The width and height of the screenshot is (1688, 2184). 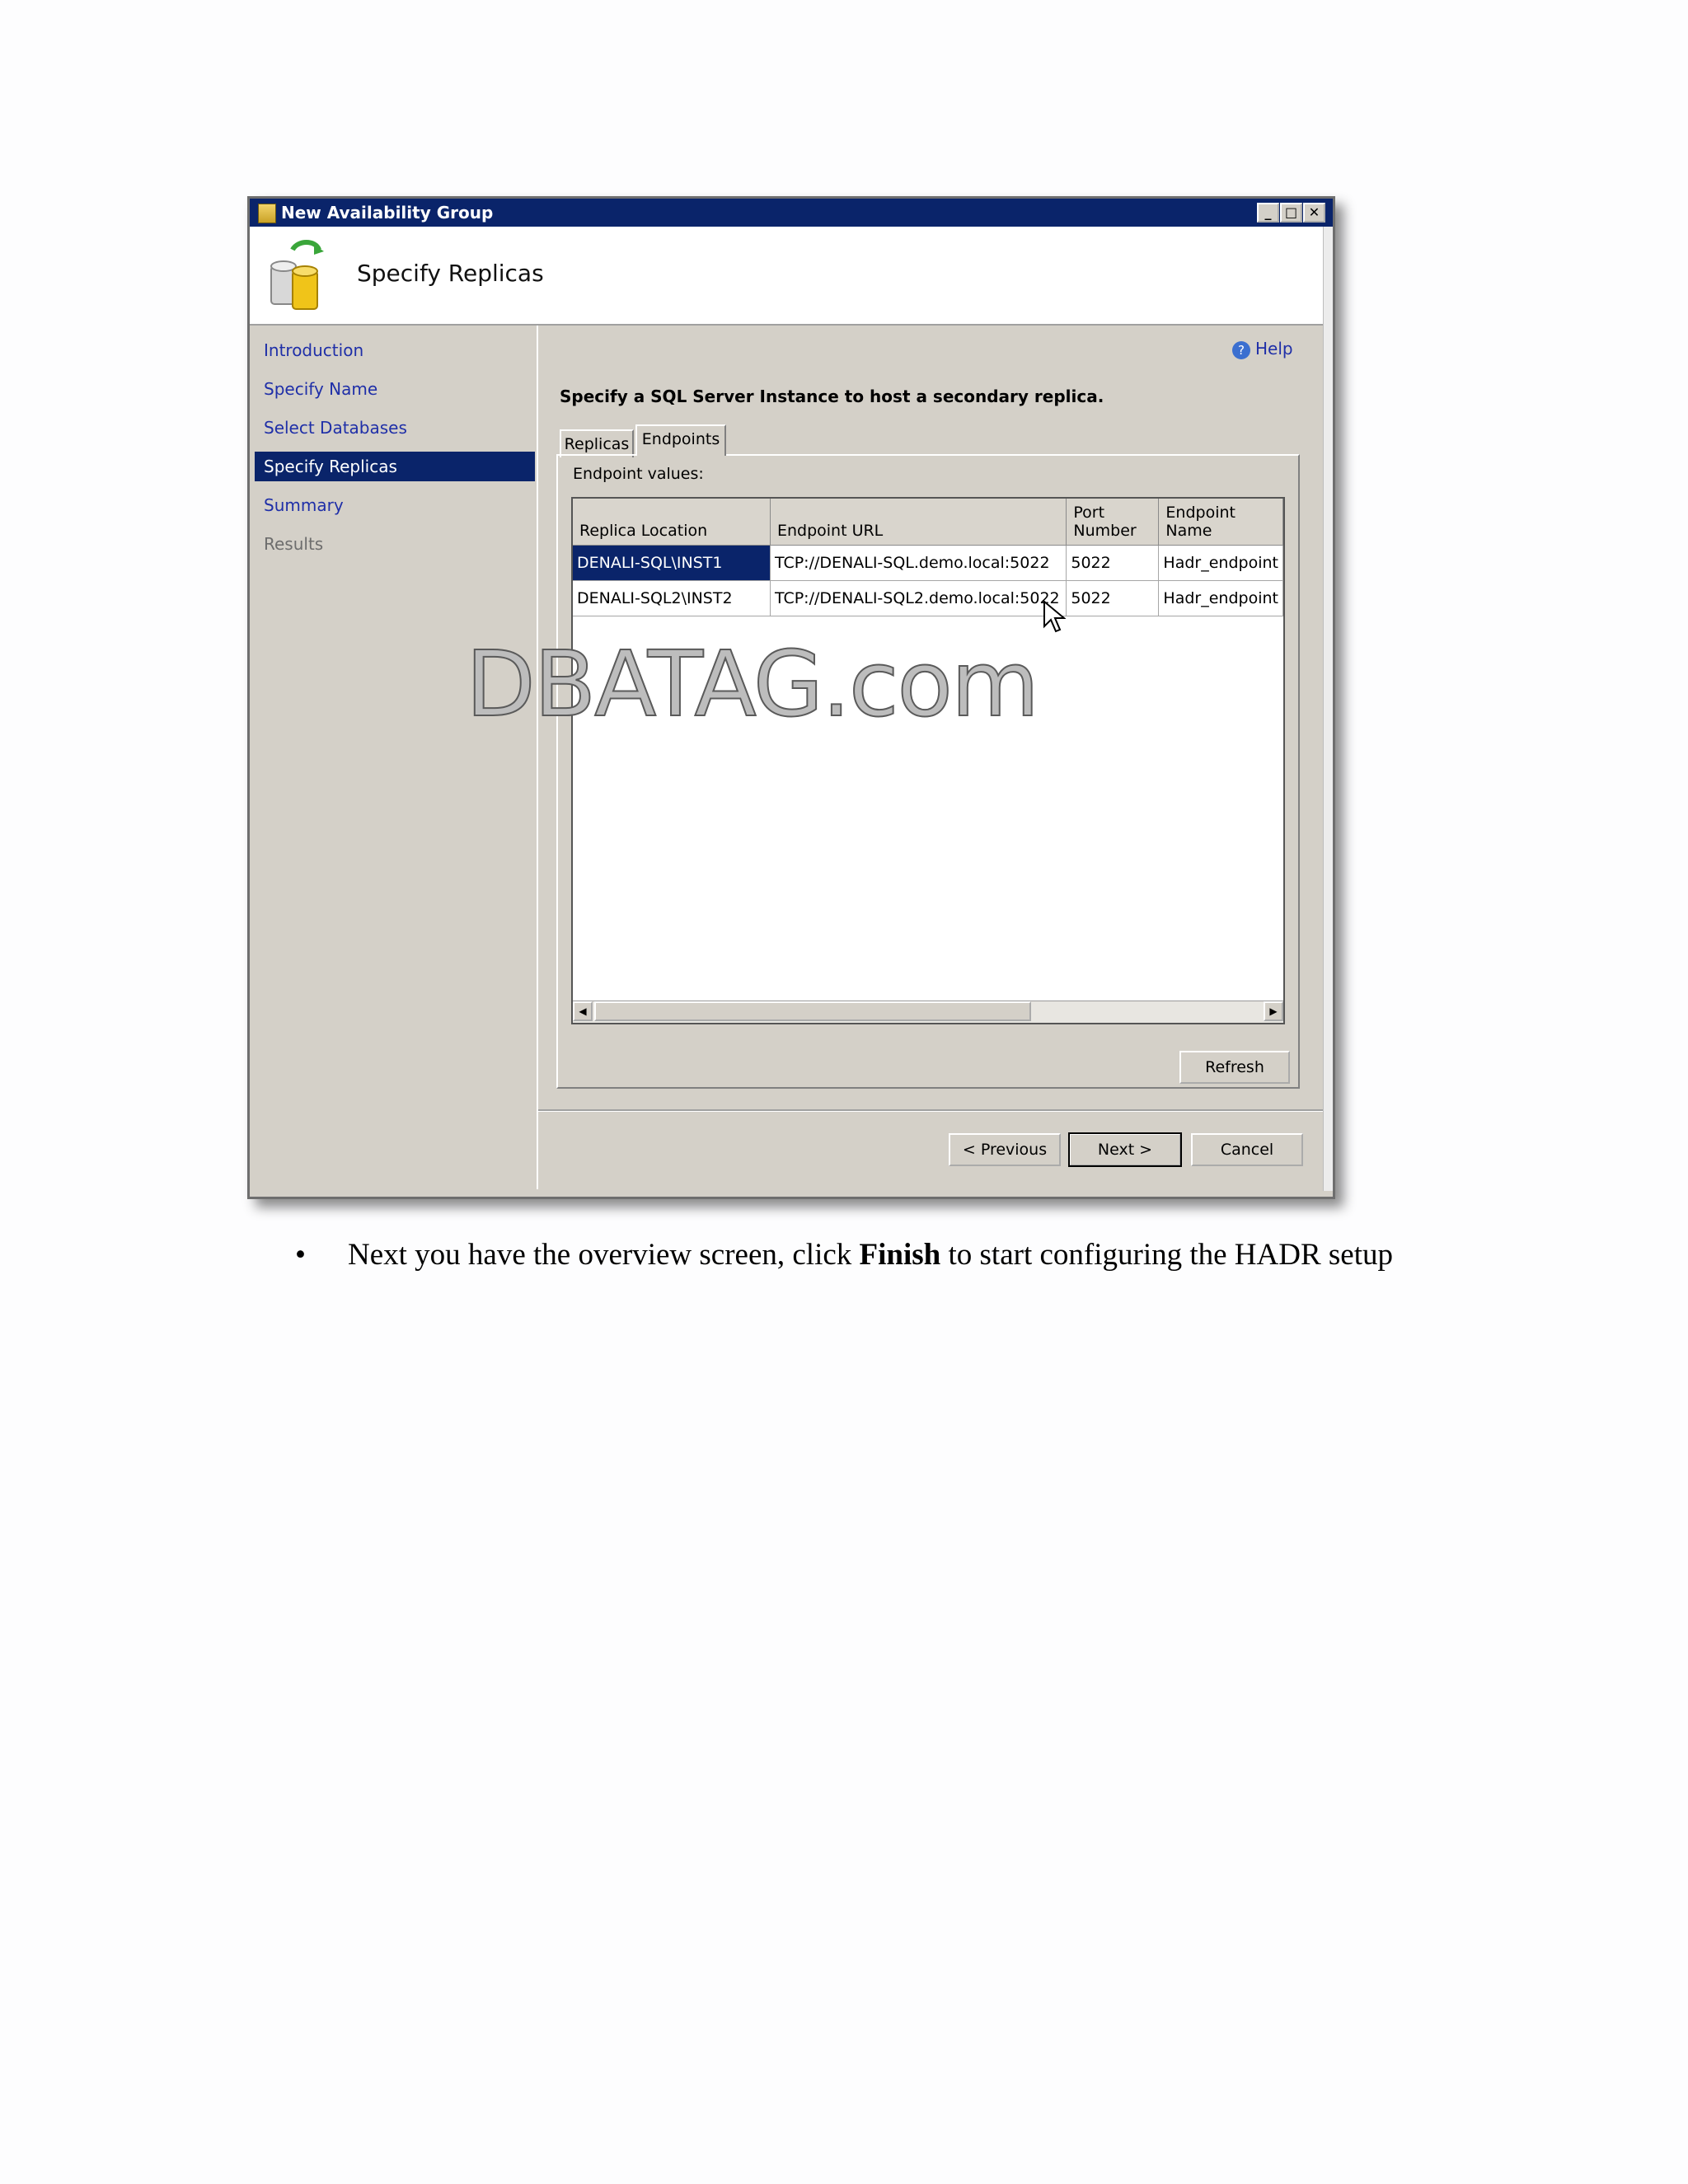 I want to click on database-wizard-icon, so click(x=297, y=275).